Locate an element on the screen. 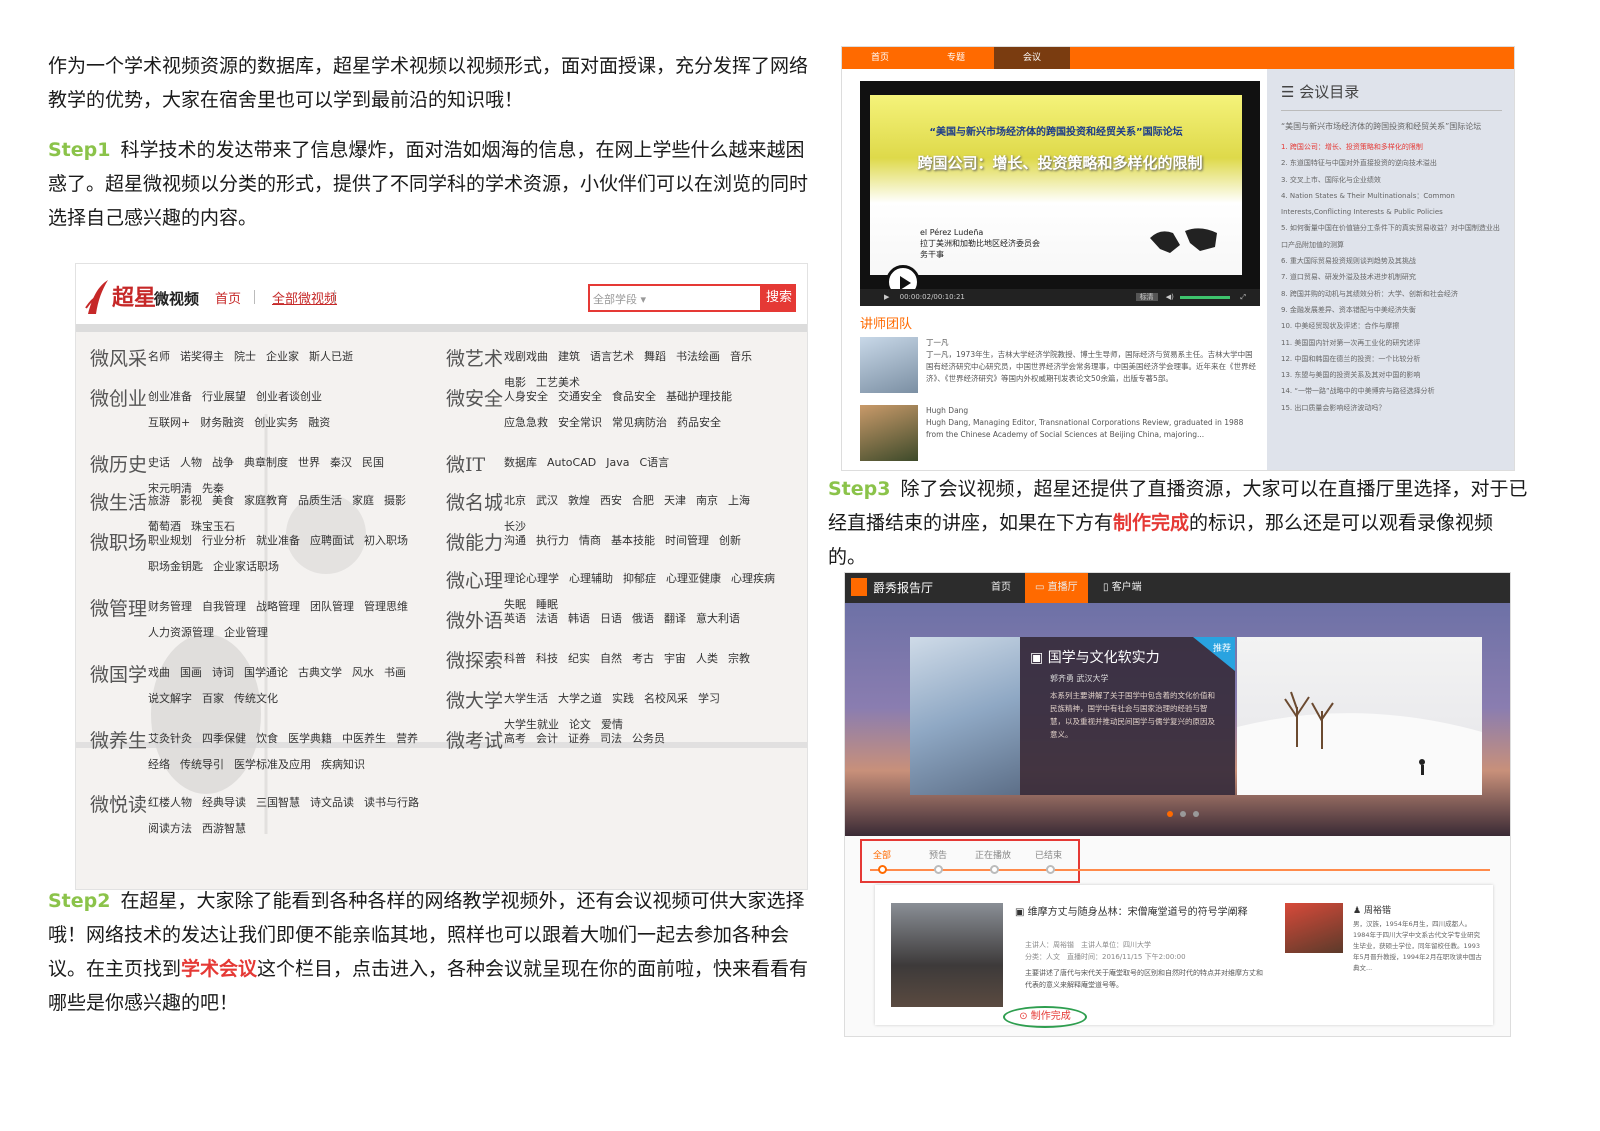 This screenshot has height=1131, width=1600. subcategory-link: 实践 is located at coordinates (623, 698).